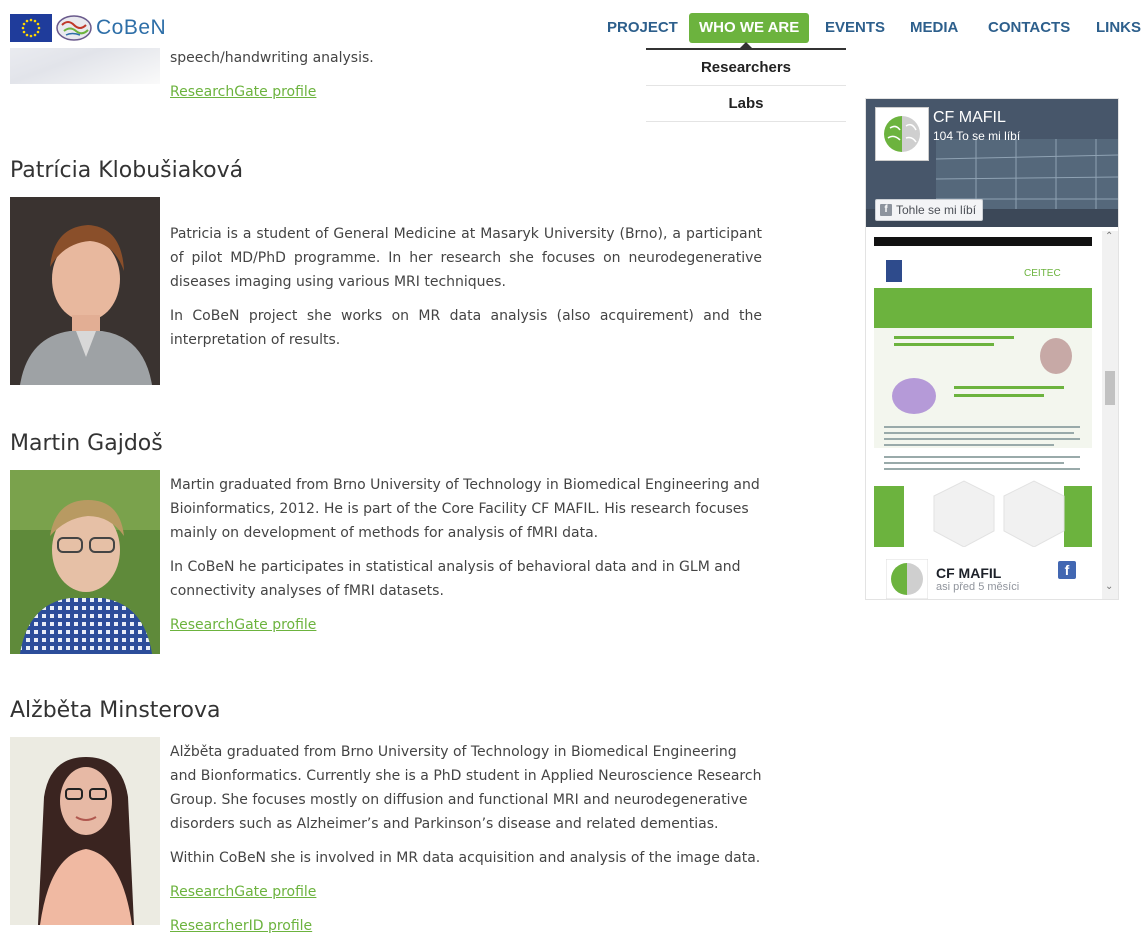 The image size is (1142, 938). I want to click on site-logo: CoBeN, so click(88, 28).